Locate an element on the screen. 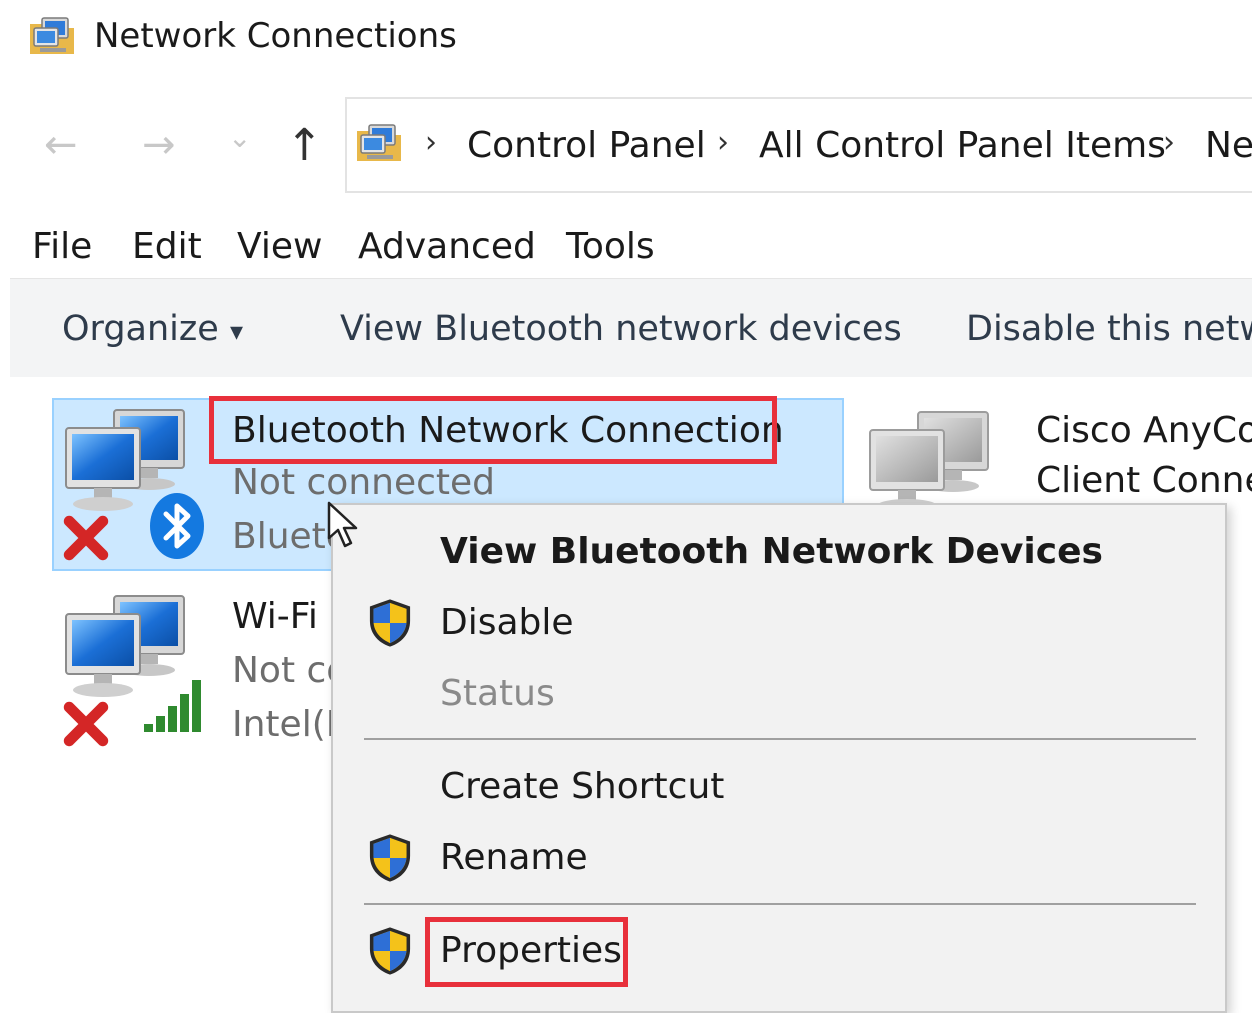 The image size is (1252, 1013). connection-name-cisco-line2: Client Conne is located at coordinates (1144, 480).